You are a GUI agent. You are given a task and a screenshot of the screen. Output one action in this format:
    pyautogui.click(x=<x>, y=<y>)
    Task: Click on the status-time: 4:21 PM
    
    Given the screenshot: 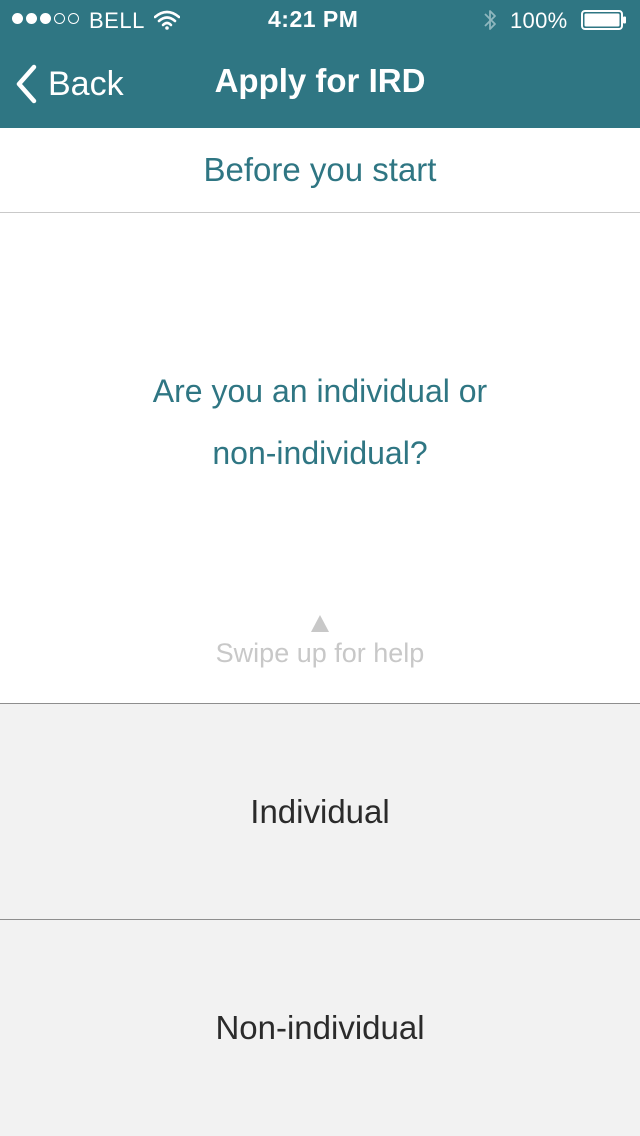 What is the action you would take?
    pyautogui.click(x=313, y=19)
    